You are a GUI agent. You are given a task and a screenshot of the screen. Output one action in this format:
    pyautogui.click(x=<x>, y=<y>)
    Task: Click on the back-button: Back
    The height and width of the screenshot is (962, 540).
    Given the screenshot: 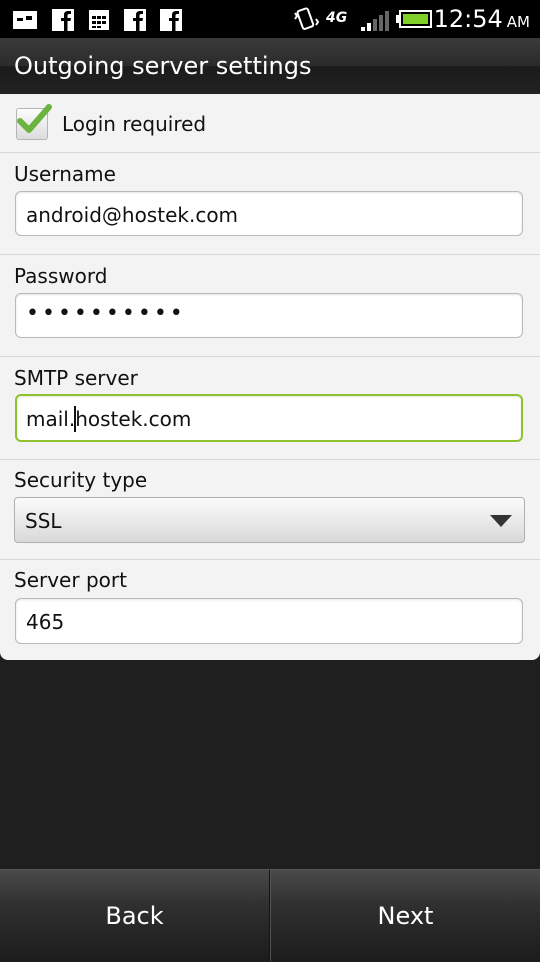 What is the action you would take?
    pyautogui.click(x=135, y=915)
    